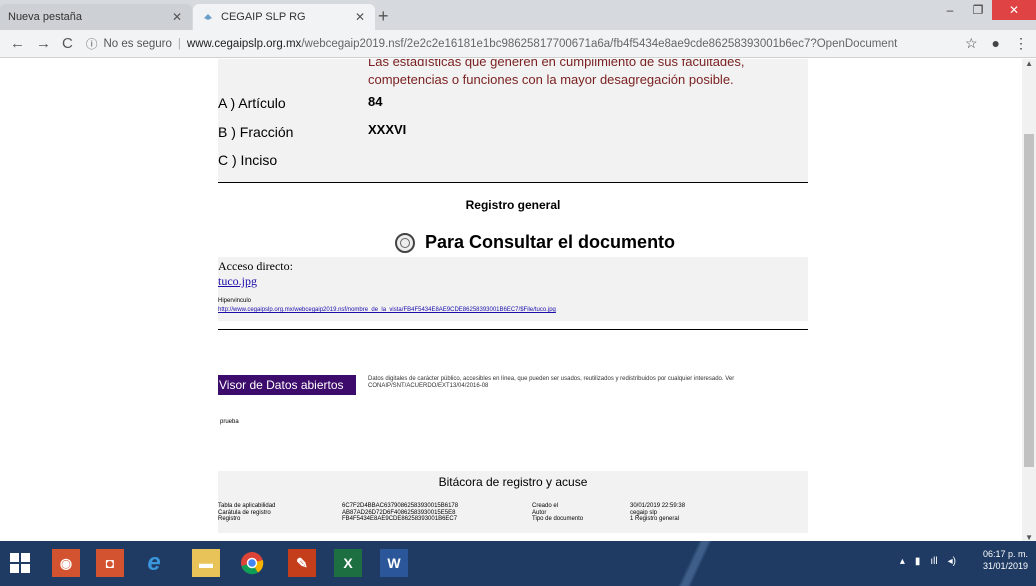 The height and width of the screenshot is (586, 1036). What do you see at coordinates (1005, 560) in the screenshot?
I see `clock: 06:17 p. m. 31/01/2019` at bounding box center [1005, 560].